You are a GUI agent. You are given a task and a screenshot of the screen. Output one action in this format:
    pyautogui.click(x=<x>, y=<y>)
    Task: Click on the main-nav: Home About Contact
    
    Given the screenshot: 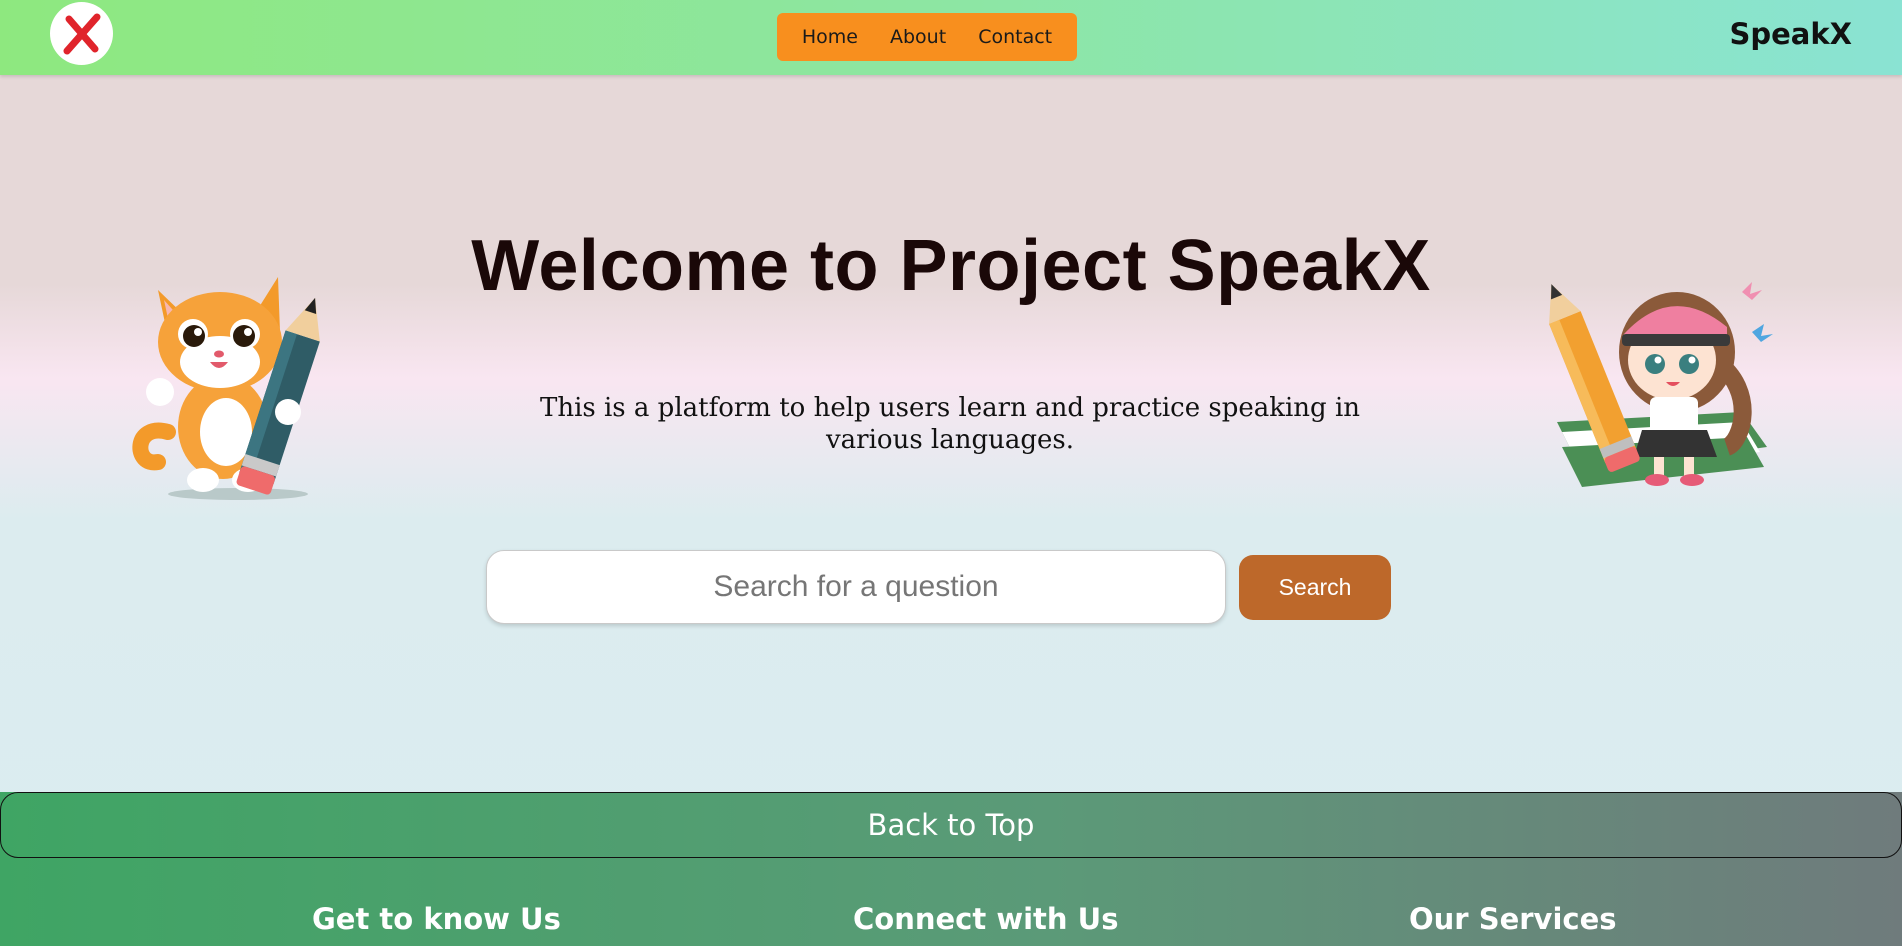 What is the action you would take?
    pyautogui.click(x=927, y=37)
    